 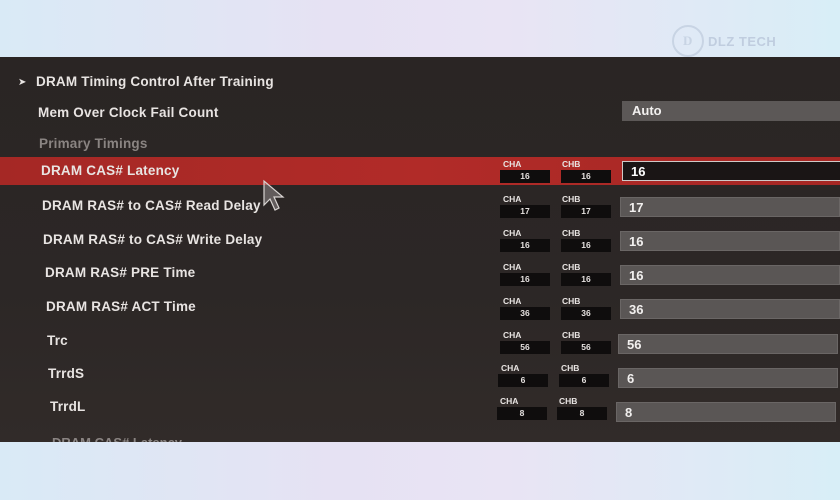 What do you see at coordinates (22, 82) in the screenshot?
I see `expand-arrow-icon: ➤` at bounding box center [22, 82].